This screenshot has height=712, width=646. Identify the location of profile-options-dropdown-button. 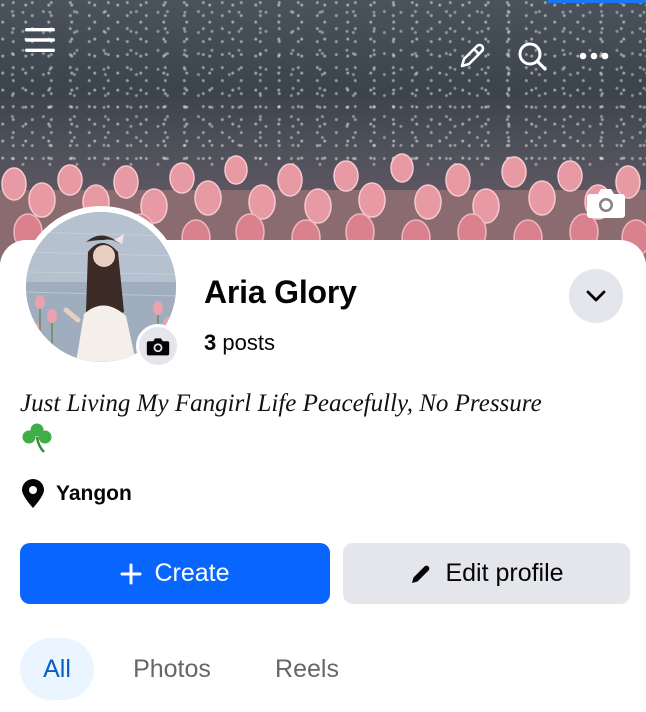
(596, 296).